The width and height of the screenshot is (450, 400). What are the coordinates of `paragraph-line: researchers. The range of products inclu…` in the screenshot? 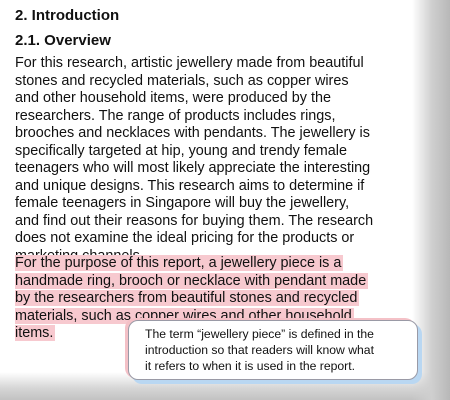 It's located at (175, 115).